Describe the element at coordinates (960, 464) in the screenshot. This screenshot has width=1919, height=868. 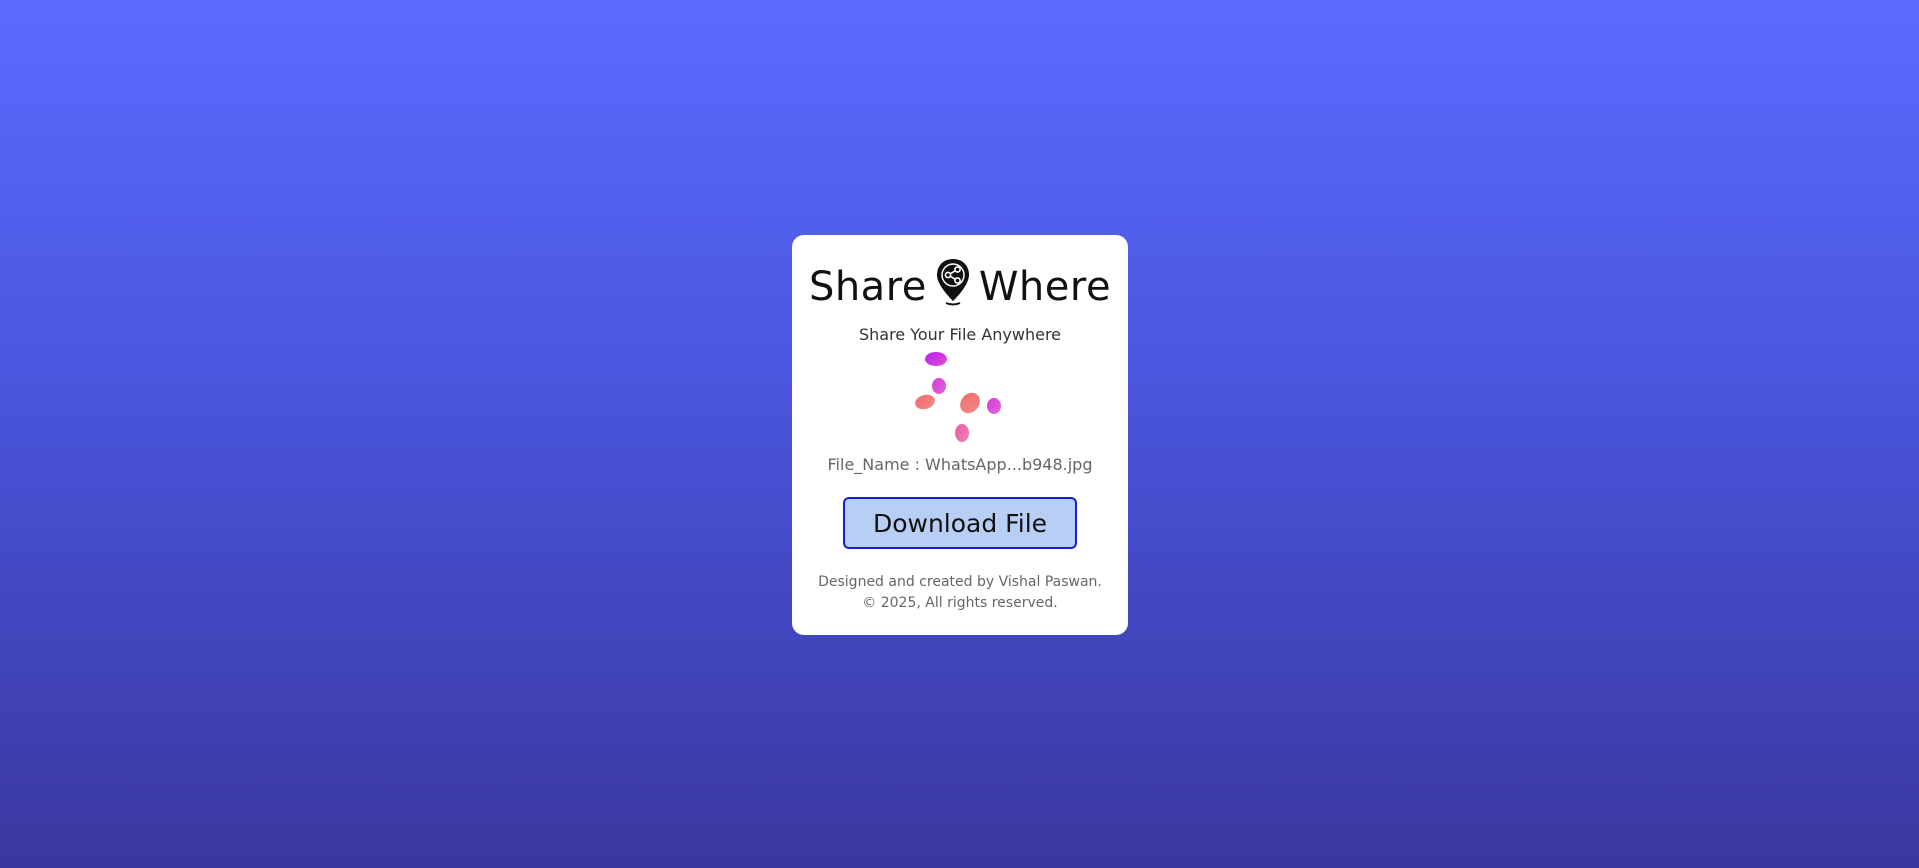
I see `file-name-label: File_Name : WhatsApp...b948.jpg` at that location.